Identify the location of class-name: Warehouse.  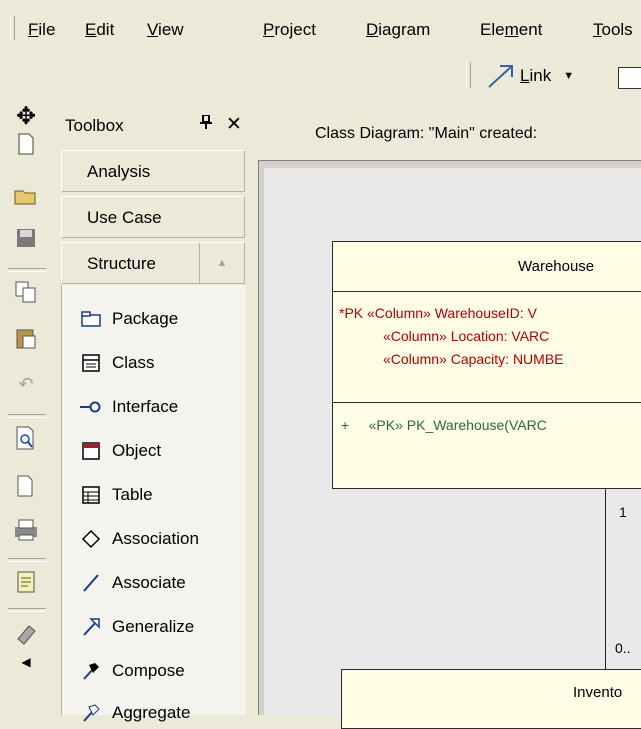
(556, 266).